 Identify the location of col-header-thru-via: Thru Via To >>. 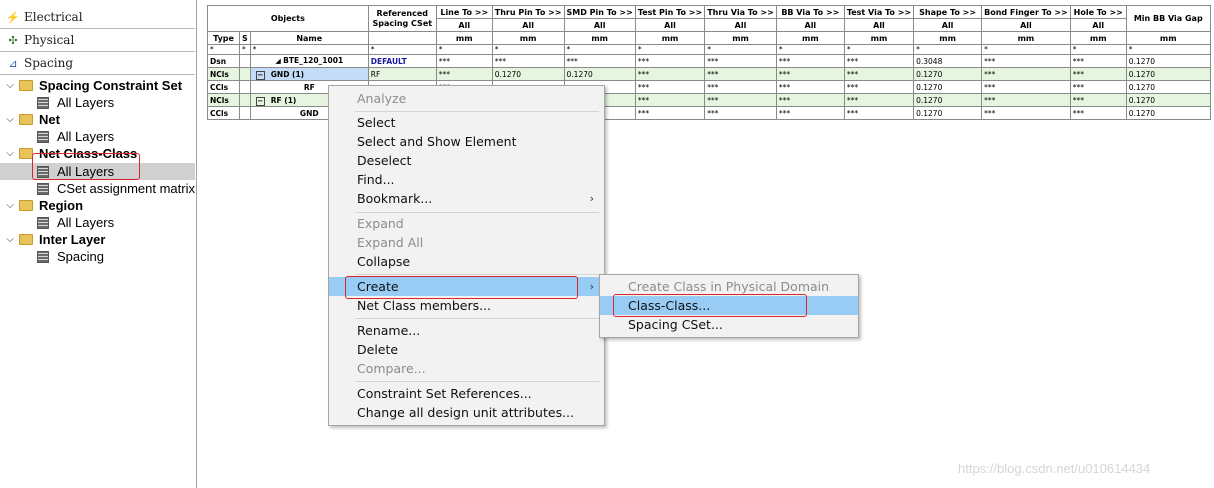
(740, 12).